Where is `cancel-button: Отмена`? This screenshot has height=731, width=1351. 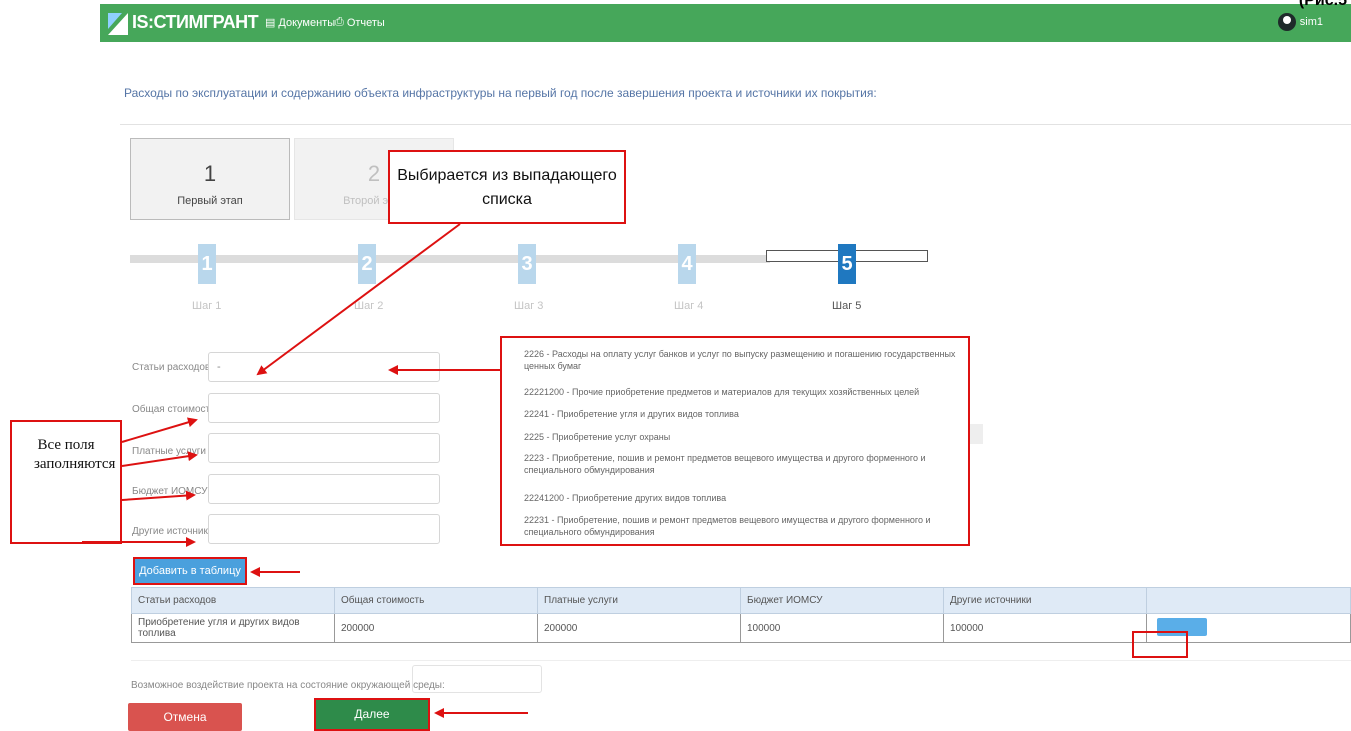
cancel-button: Отмена is located at coordinates (185, 717).